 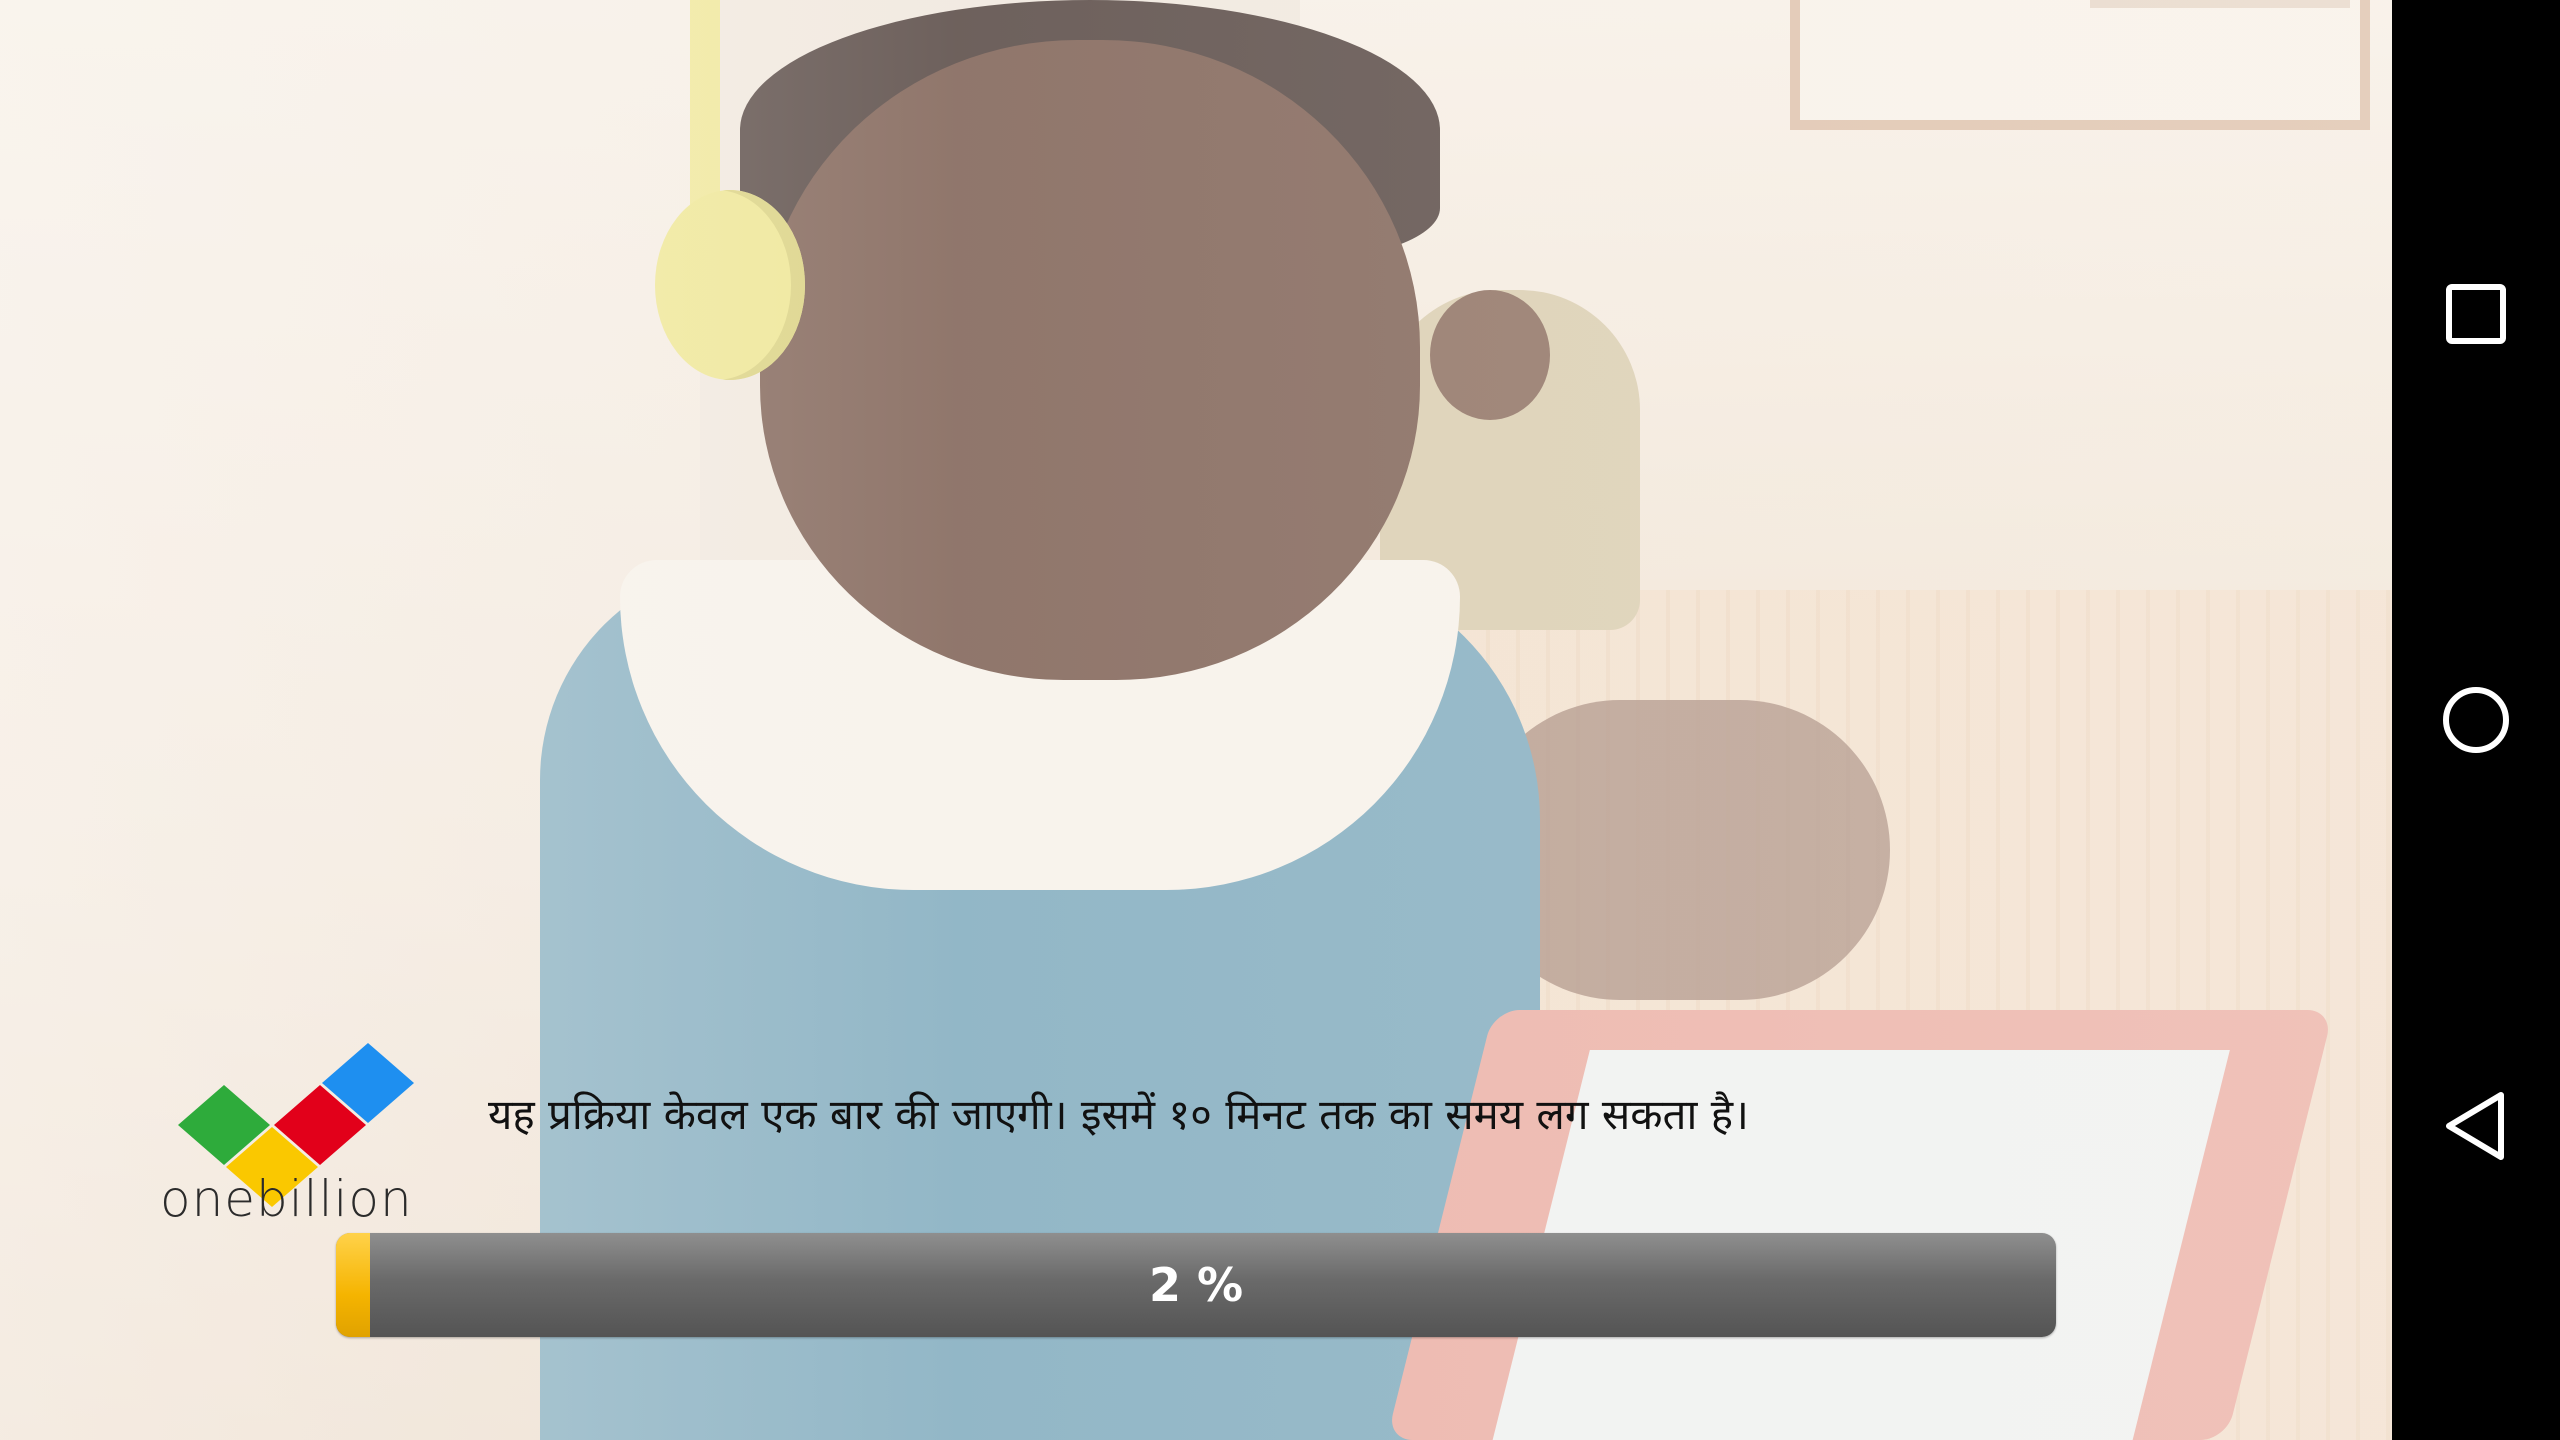 I want to click on recents-button, so click(x=2476, y=314).